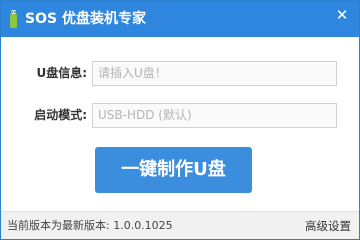  Describe the element at coordinates (214, 115) in the screenshot. I see `boot-mode-select: USB-HDD (默认)` at that location.